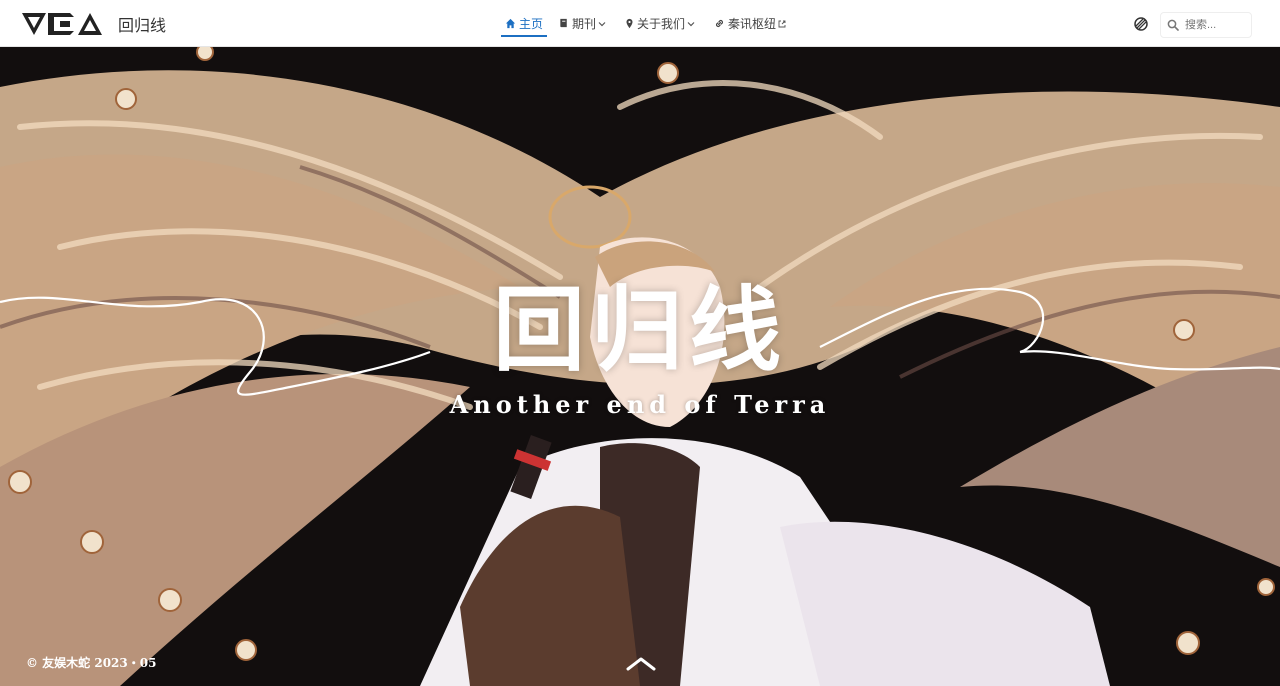  I want to click on nav-item-label: 期刊, so click(584, 24).